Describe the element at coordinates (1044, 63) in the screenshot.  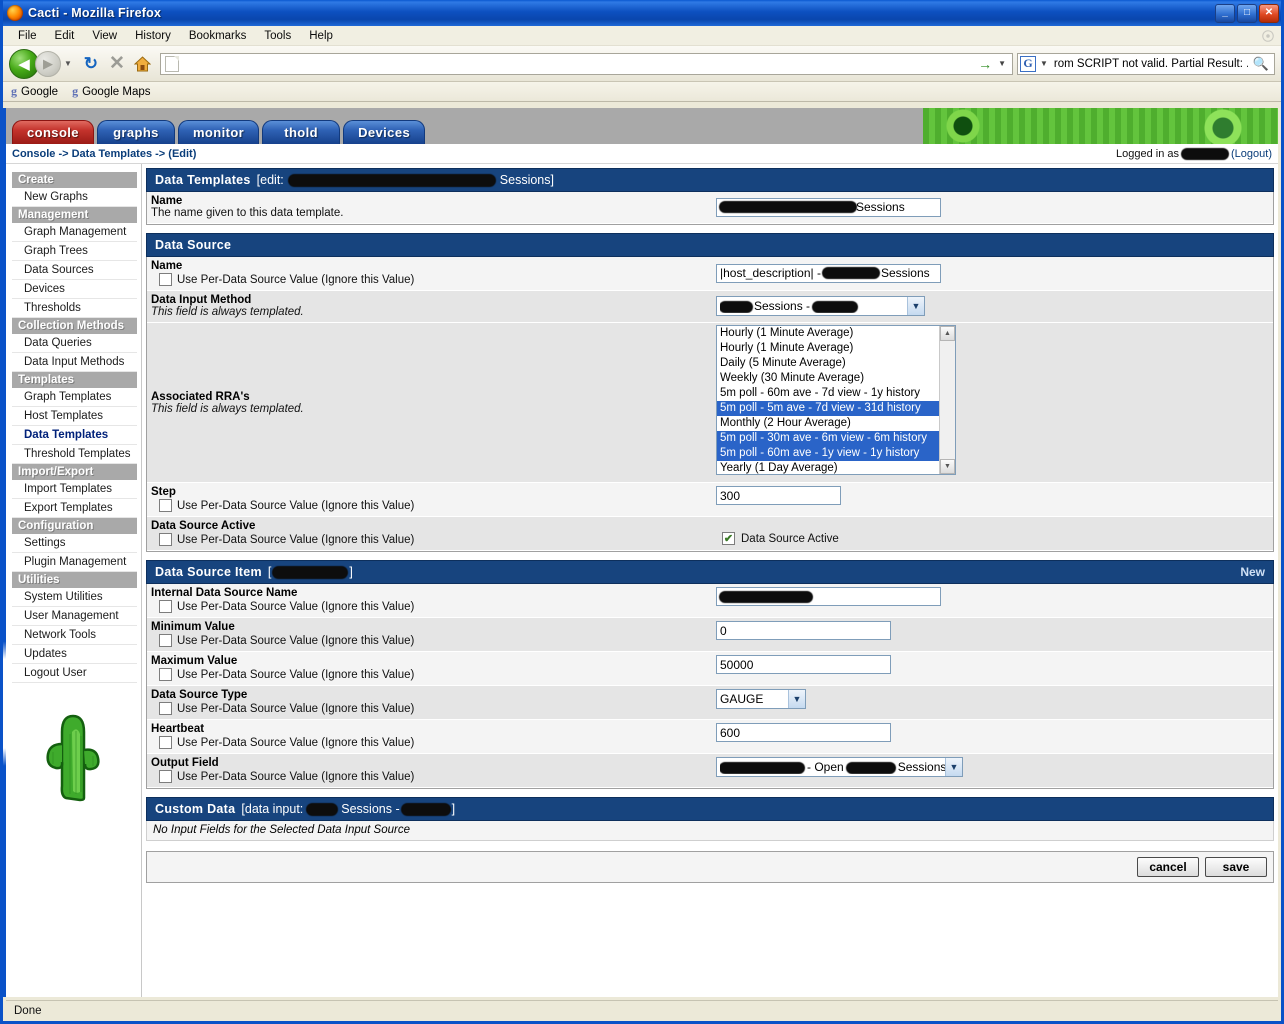
I see `search-engine-dropdown-icon: ▼` at that location.